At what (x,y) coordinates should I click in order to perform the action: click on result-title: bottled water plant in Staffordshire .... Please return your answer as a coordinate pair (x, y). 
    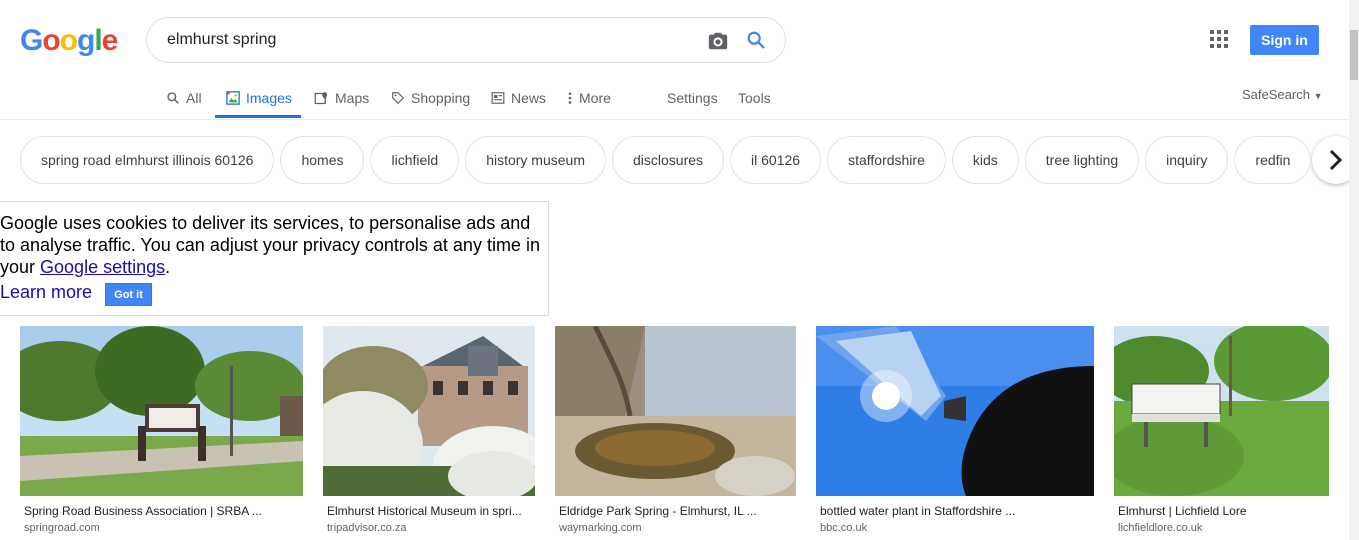
    Looking at the image, I should click on (917, 511).